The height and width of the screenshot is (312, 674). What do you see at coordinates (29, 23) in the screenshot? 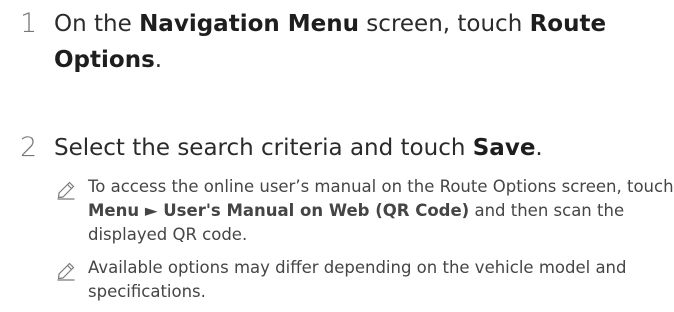
I see `step-number: 1` at bounding box center [29, 23].